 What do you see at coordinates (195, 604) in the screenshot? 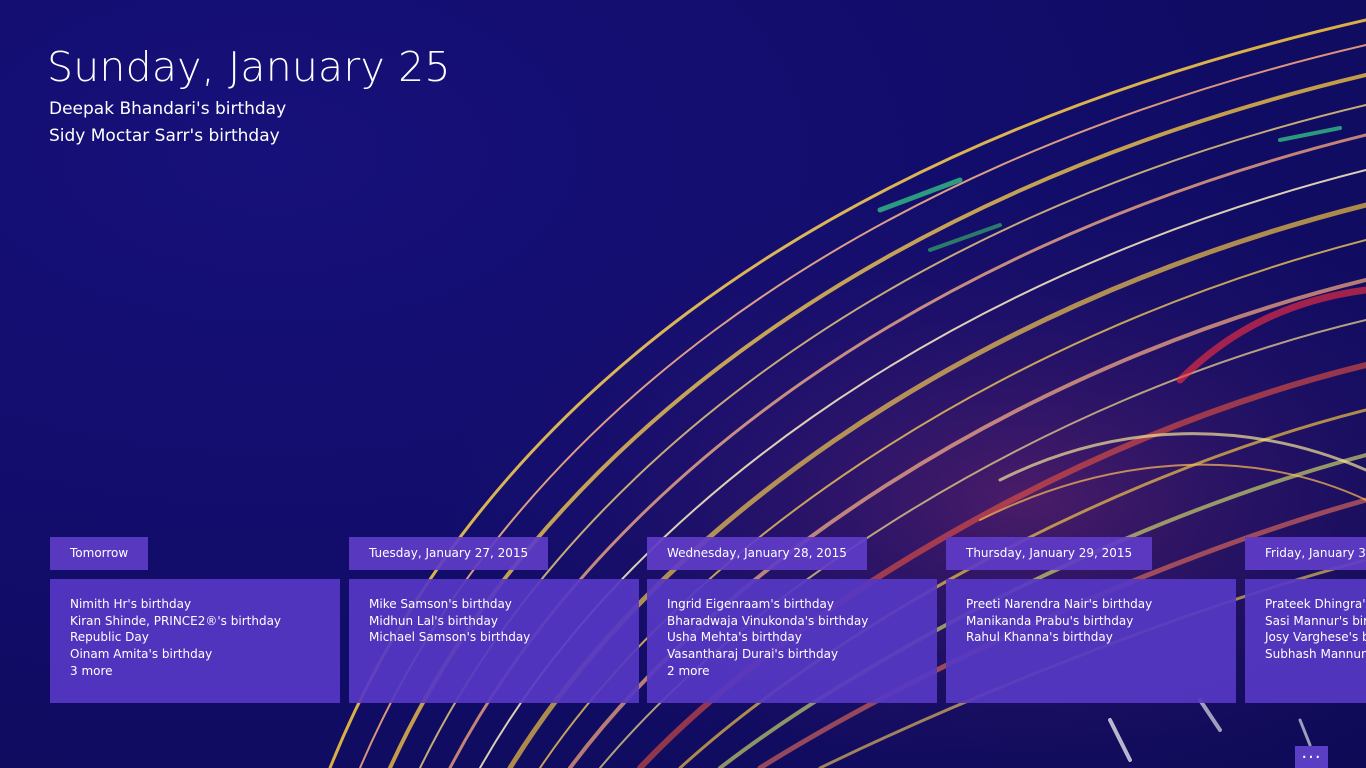
I see `event-item: Nimith Hr's birthday` at bounding box center [195, 604].